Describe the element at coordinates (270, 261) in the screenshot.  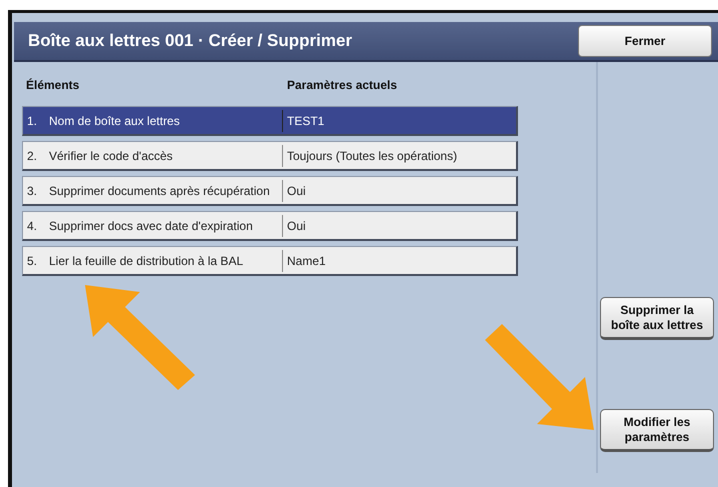
I see `setting-row: 5. Lier la feuille de distribution à la BAL Name1` at that location.